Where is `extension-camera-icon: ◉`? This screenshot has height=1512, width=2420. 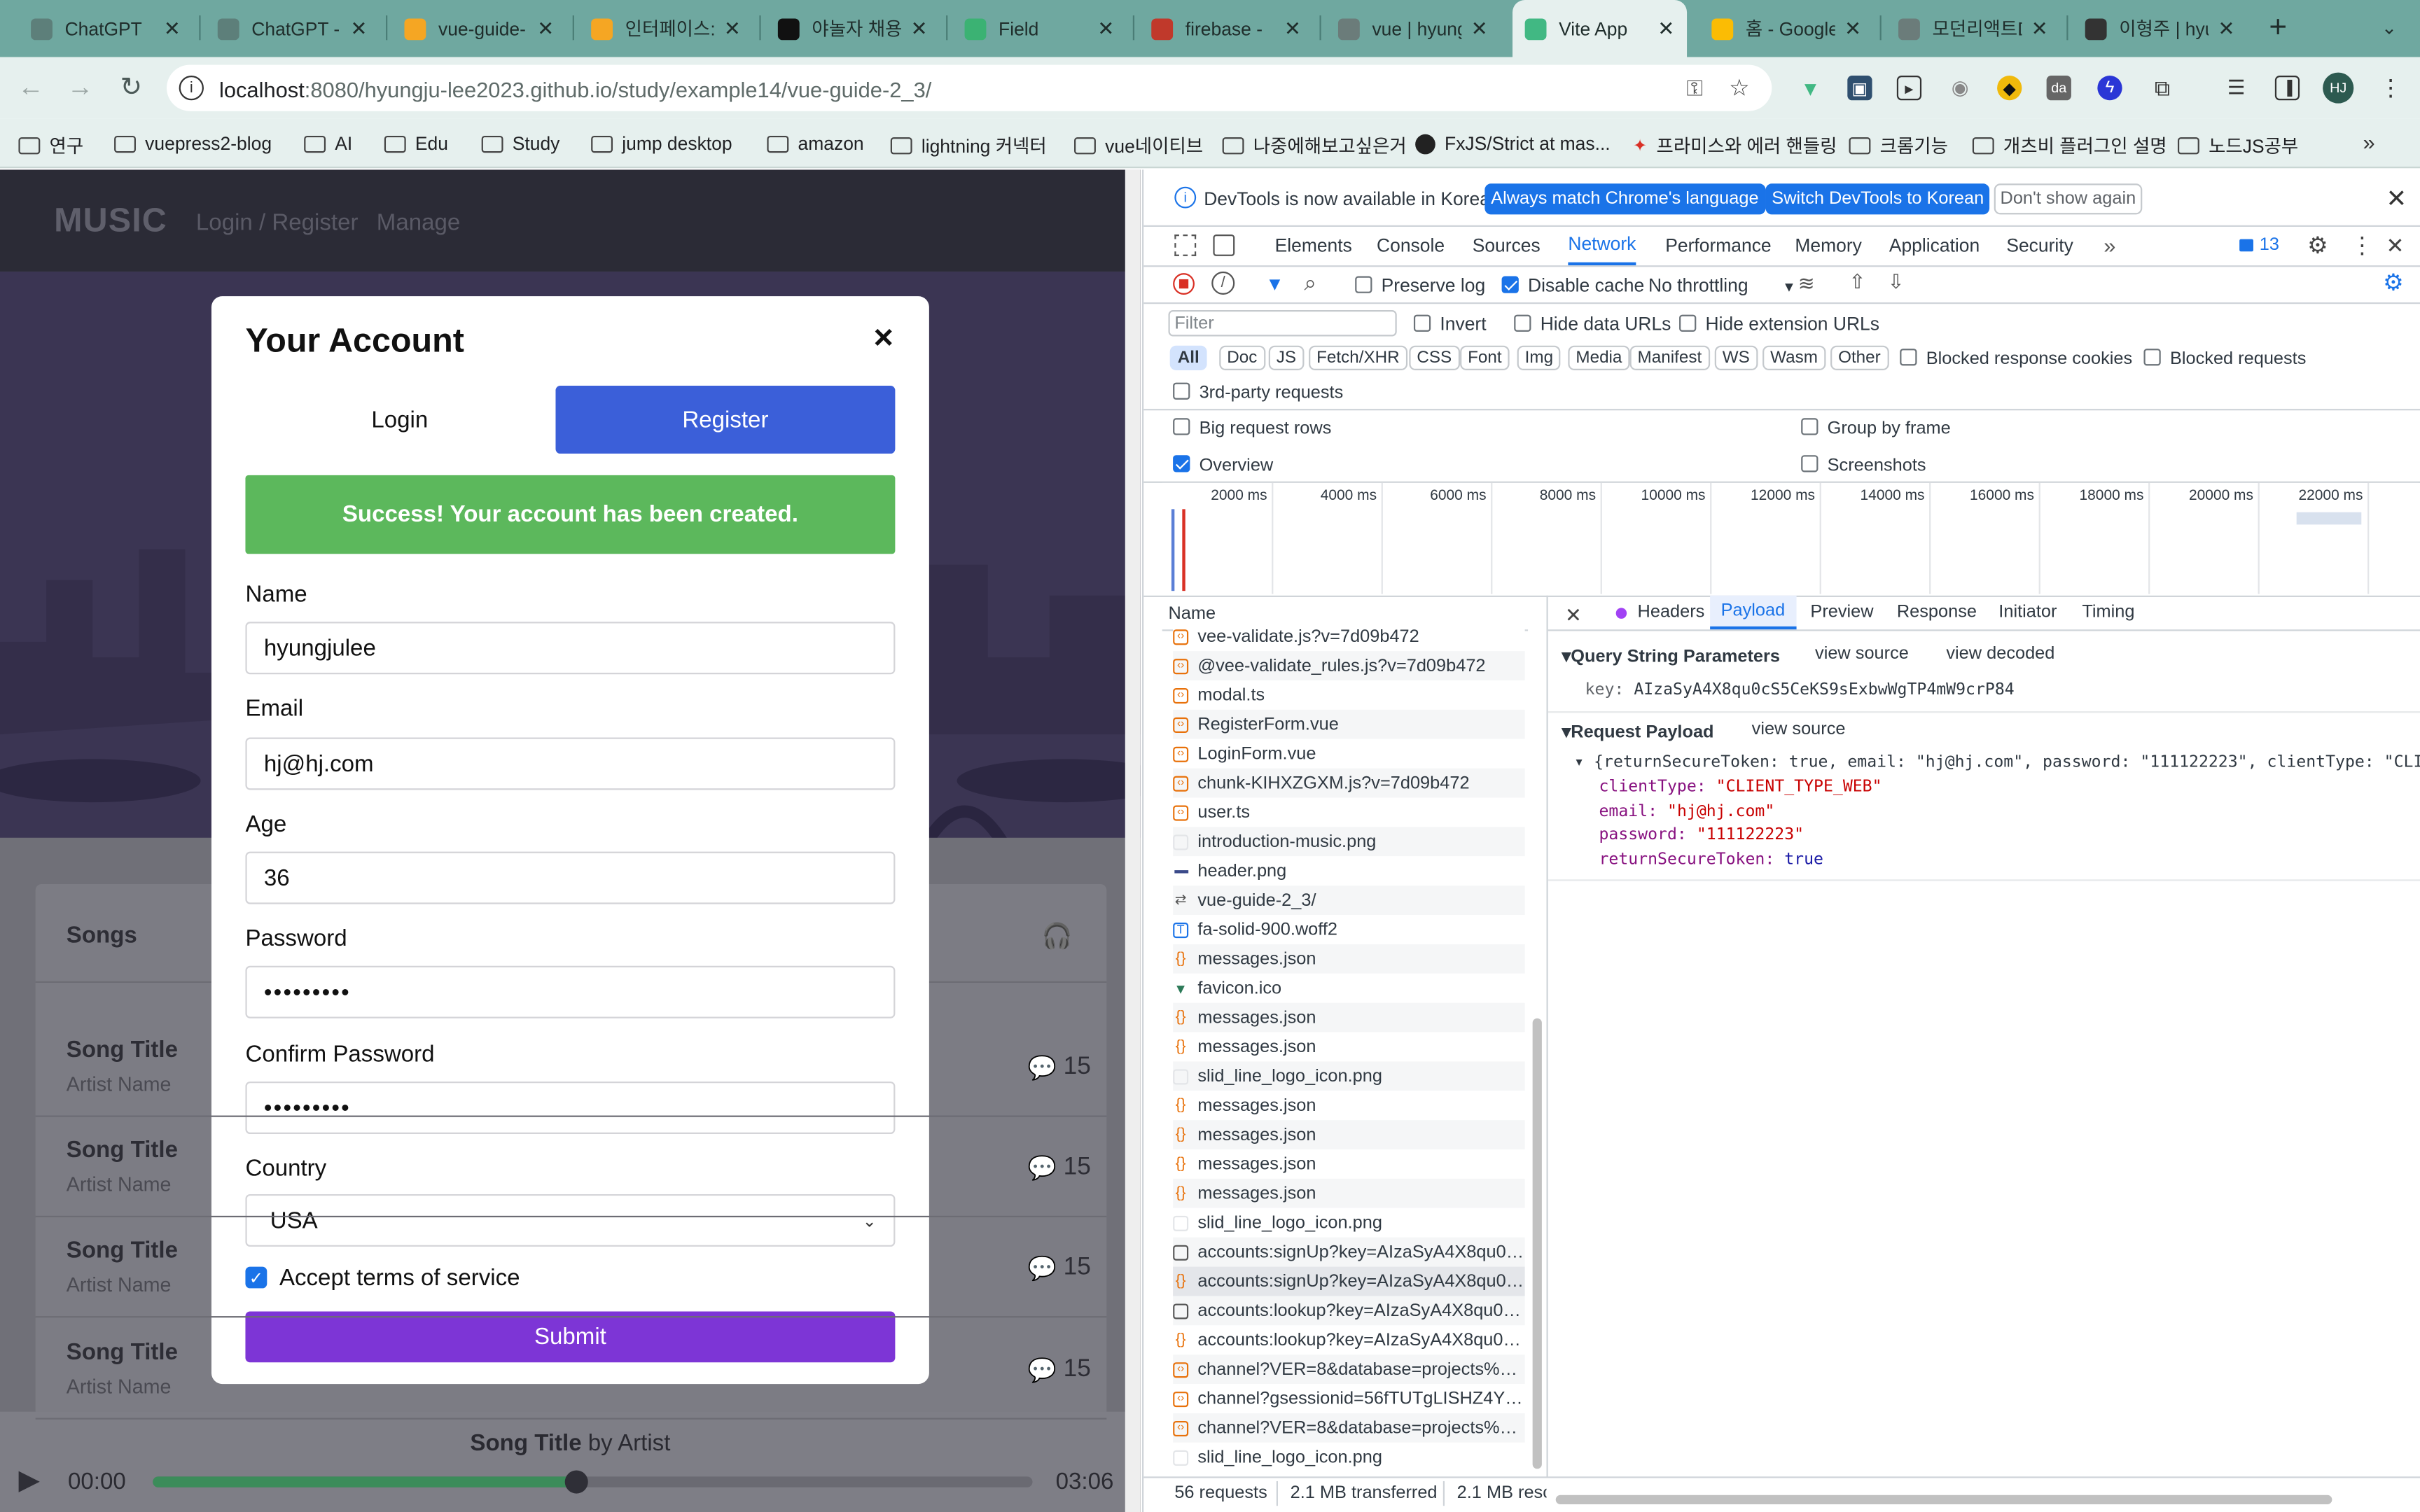 extension-camera-icon: ◉ is located at coordinates (1960, 88).